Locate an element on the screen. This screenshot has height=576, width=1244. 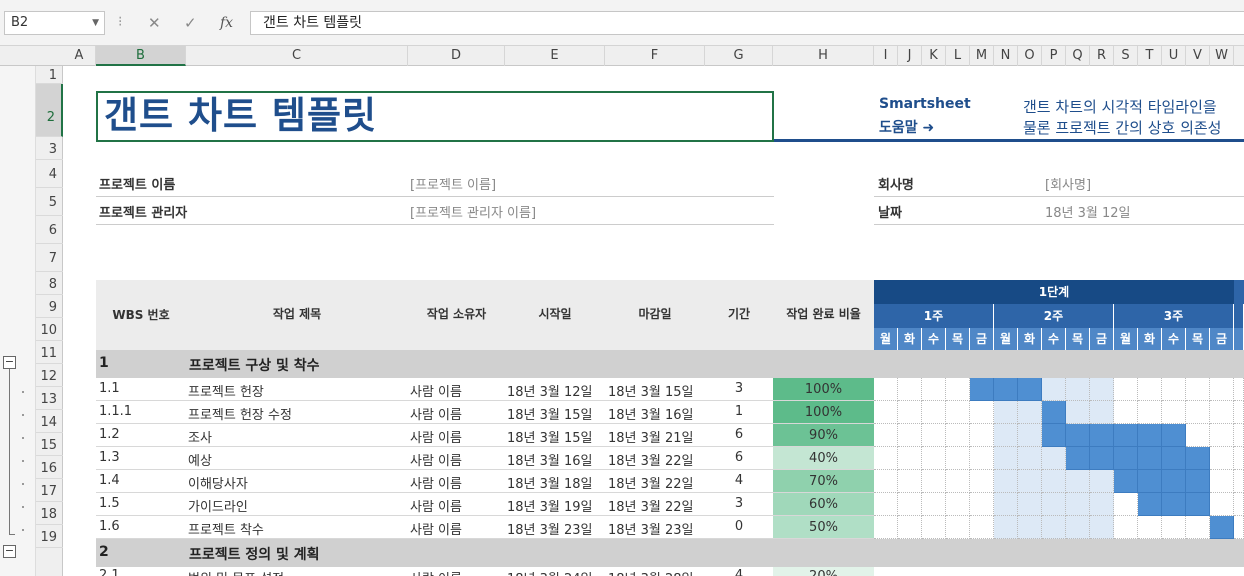
table-row: 1.1 프로젝트 헌장 사람 이름 18년 3월 12일 18년 3월 15일 3 100% is located at coordinates (653, 389).